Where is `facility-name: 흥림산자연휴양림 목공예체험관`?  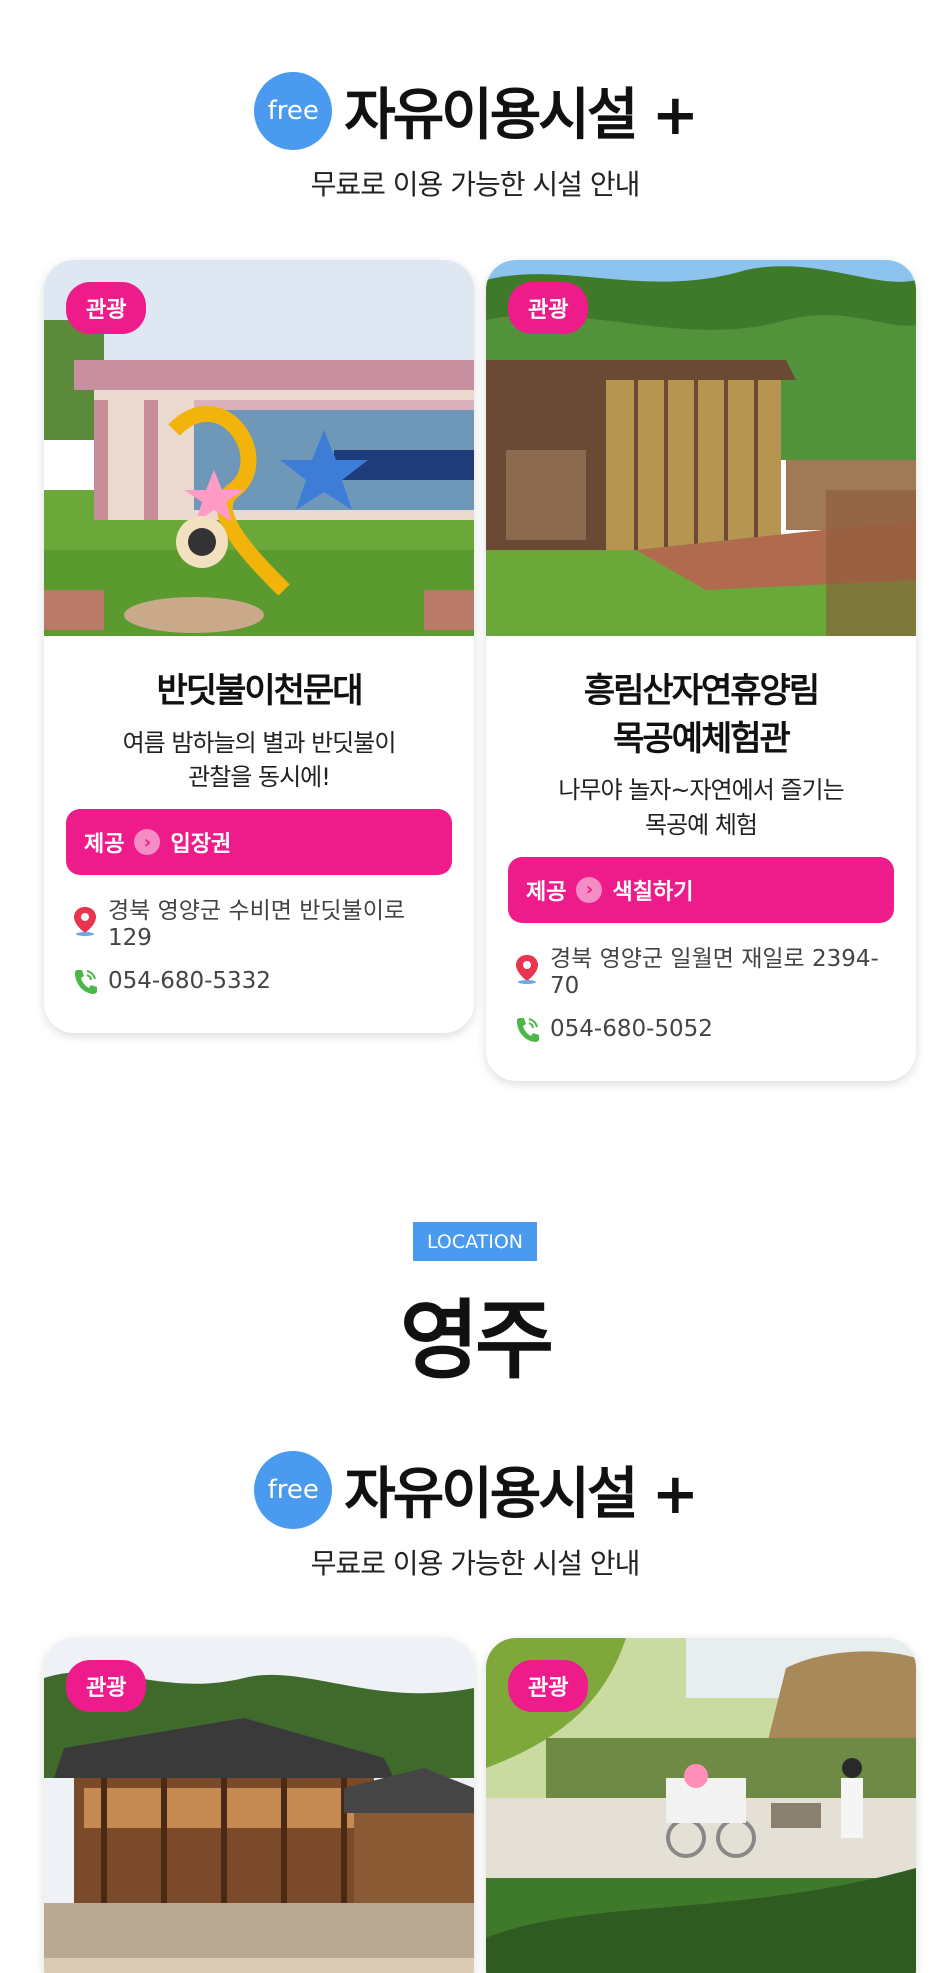 facility-name: 흥림산자연휴양림 목공예체험관 is located at coordinates (701, 715).